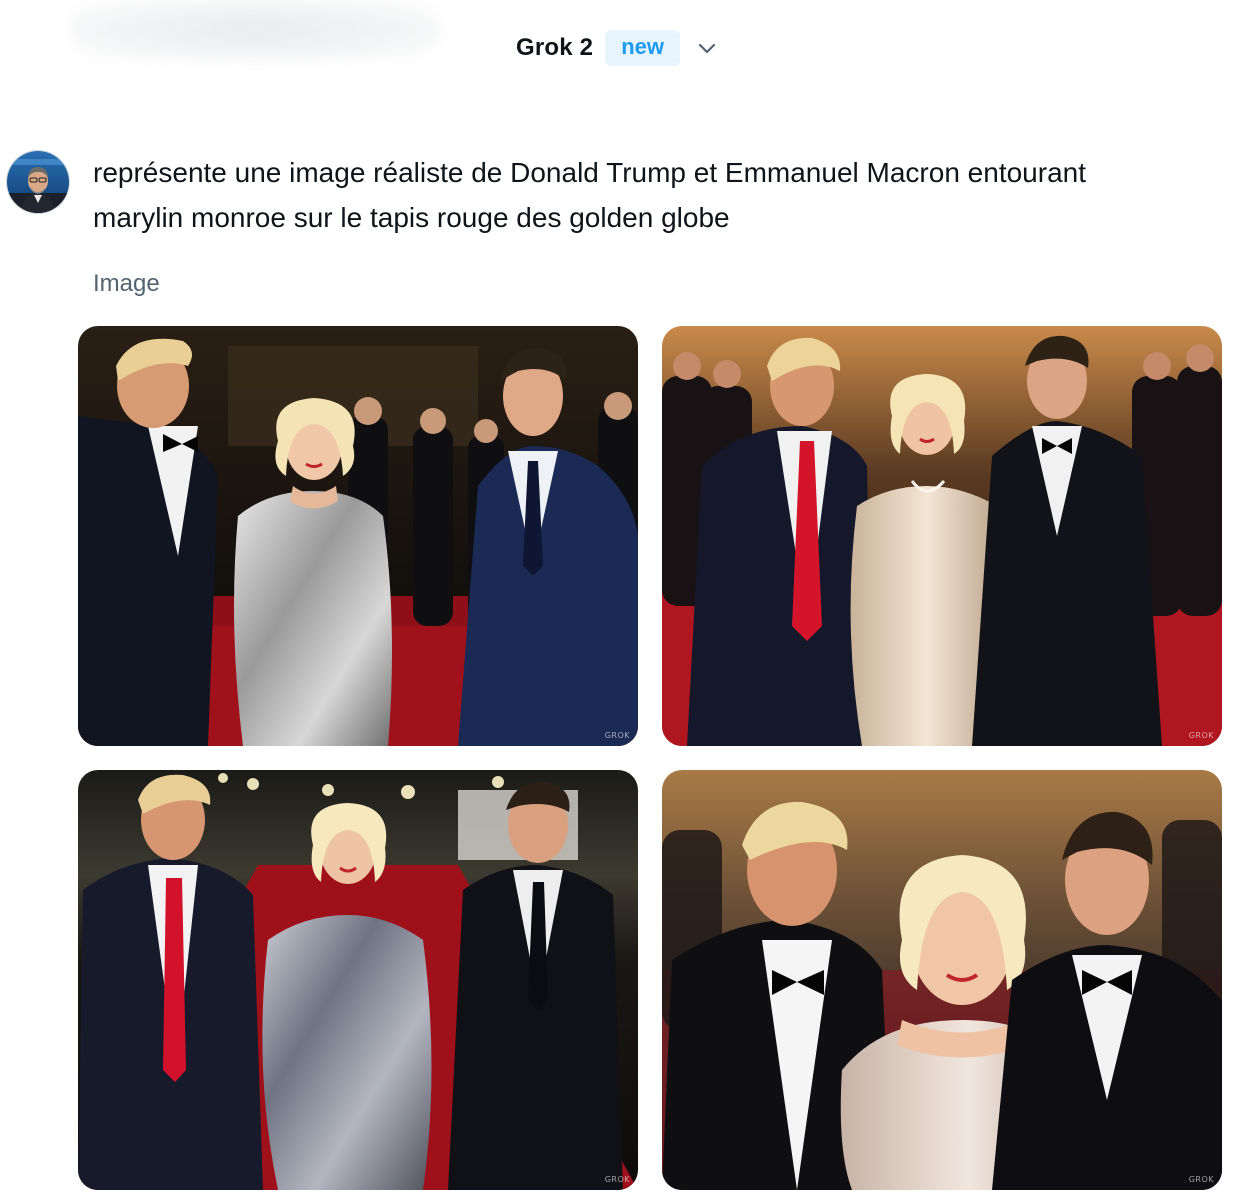  What do you see at coordinates (554, 48) in the screenshot?
I see `model-name: Grok 2` at bounding box center [554, 48].